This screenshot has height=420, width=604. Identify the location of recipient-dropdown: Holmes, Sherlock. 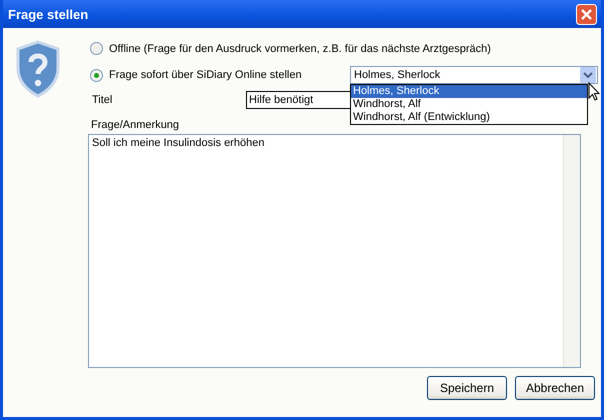
(474, 75).